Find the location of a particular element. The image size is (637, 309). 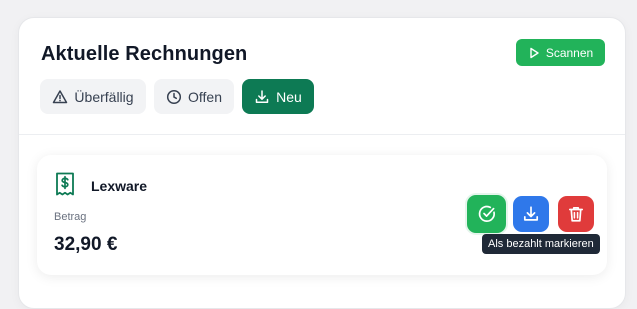

filter-overdue-label: Überfällig is located at coordinates (104, 96).